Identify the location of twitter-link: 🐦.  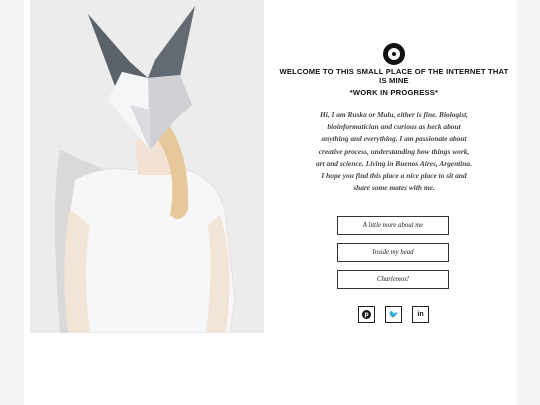
(393, 314).